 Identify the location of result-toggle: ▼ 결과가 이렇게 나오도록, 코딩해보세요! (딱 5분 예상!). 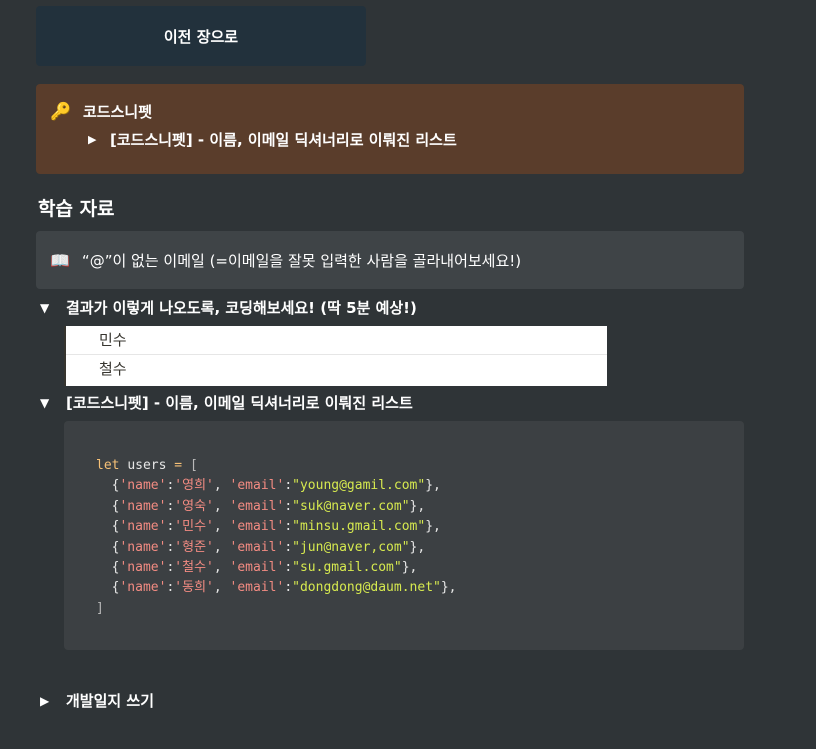
(228, 308).